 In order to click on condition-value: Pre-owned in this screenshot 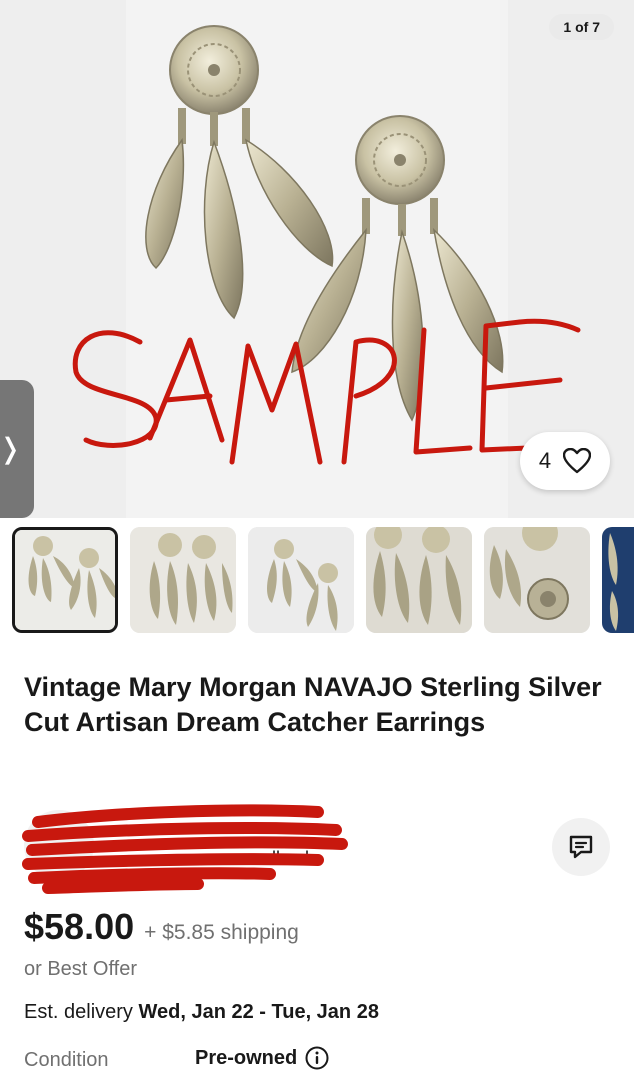, I will do `click(262, 1058)`.